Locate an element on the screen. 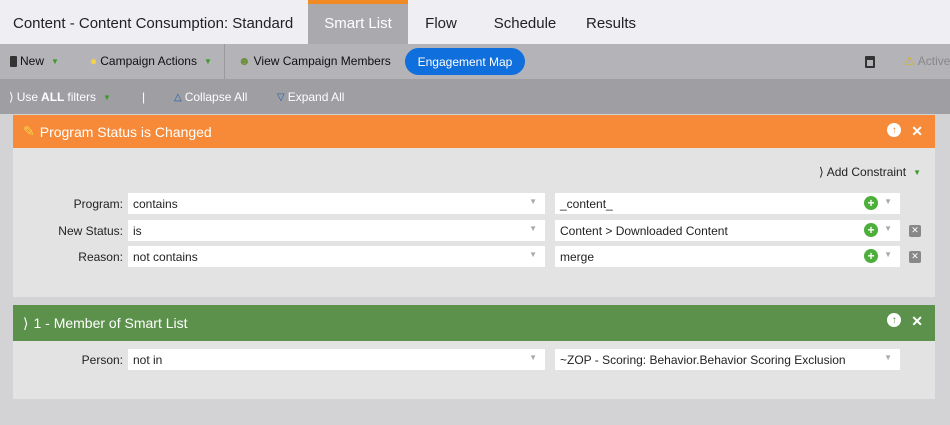 Image resolution: width=950 pixels, height=425 pixels. value-input: merge + ▼ is located at coordinates (727, 256).